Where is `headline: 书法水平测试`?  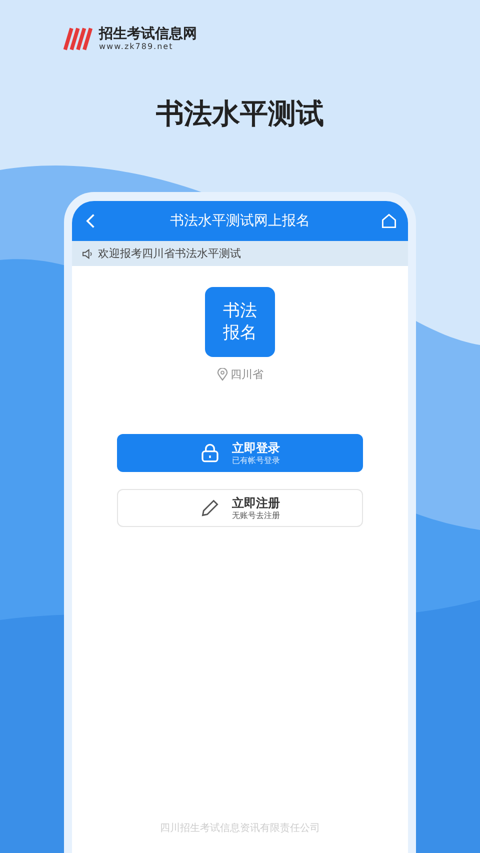
headline: 书法水平测试 is located at coordinates (240, 114).